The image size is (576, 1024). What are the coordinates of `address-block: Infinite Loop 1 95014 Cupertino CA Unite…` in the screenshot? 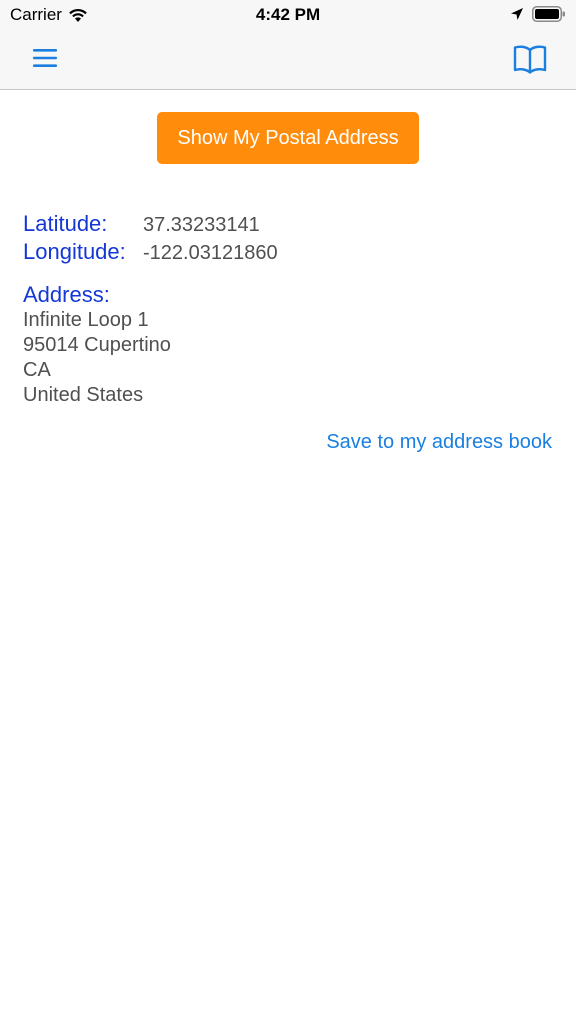 It's located at (97, 358).